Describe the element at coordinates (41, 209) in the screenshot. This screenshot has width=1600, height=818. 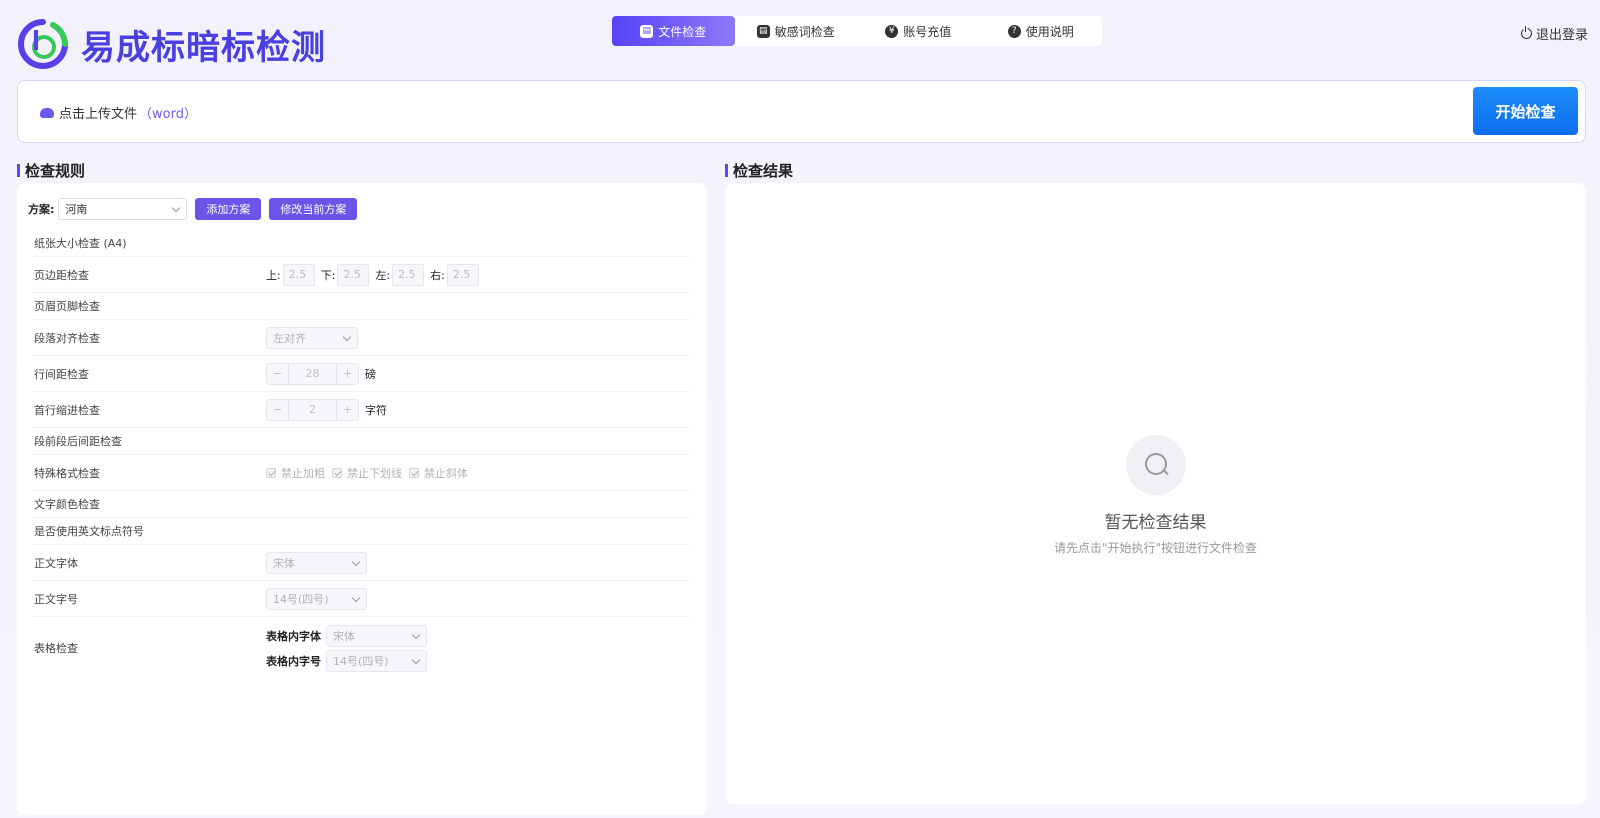
I see `scheme-label: 方案:` at that location.